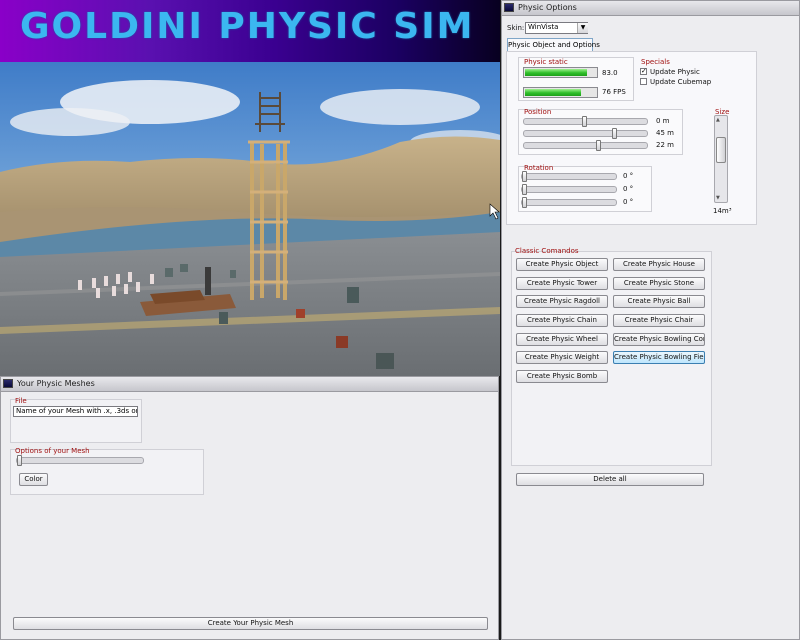 The height and width of the screenshot is (640, 800). I want to click on position-x-thumb, so click(584, 121).